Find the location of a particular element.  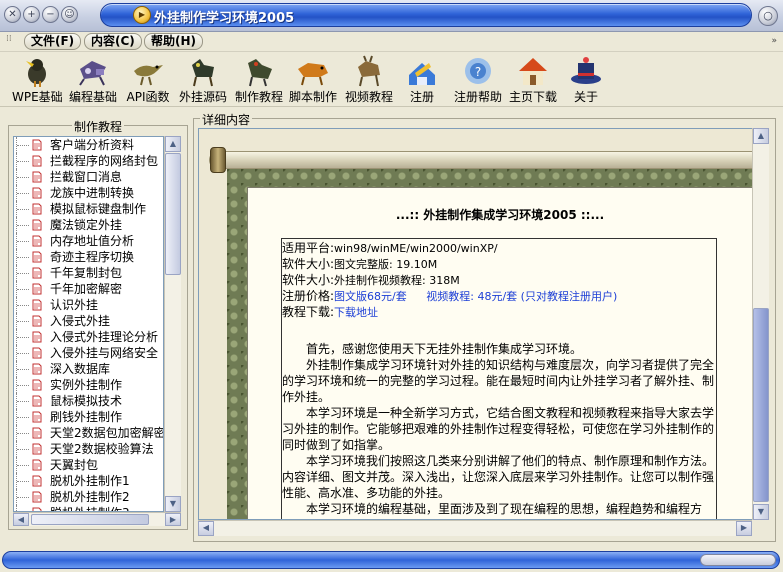

tree-item: 脱机外挂制作3 is located at coordinates (88, 508).